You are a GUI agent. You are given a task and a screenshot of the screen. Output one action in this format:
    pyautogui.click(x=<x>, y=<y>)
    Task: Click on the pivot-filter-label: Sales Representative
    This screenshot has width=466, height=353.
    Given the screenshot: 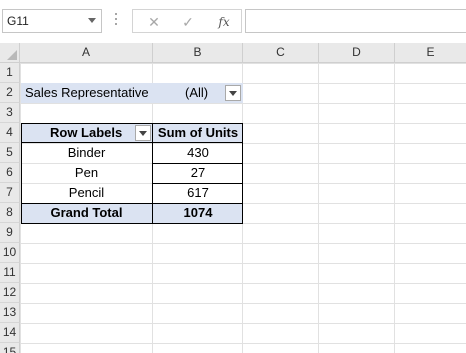 What is the action you would take?
    pyautogui.click(x=87, y=93)
    